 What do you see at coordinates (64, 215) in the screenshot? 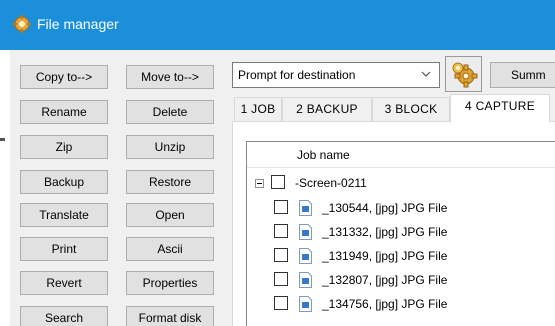
I see `translate-button: Translate` at bounding box center [64, 215].